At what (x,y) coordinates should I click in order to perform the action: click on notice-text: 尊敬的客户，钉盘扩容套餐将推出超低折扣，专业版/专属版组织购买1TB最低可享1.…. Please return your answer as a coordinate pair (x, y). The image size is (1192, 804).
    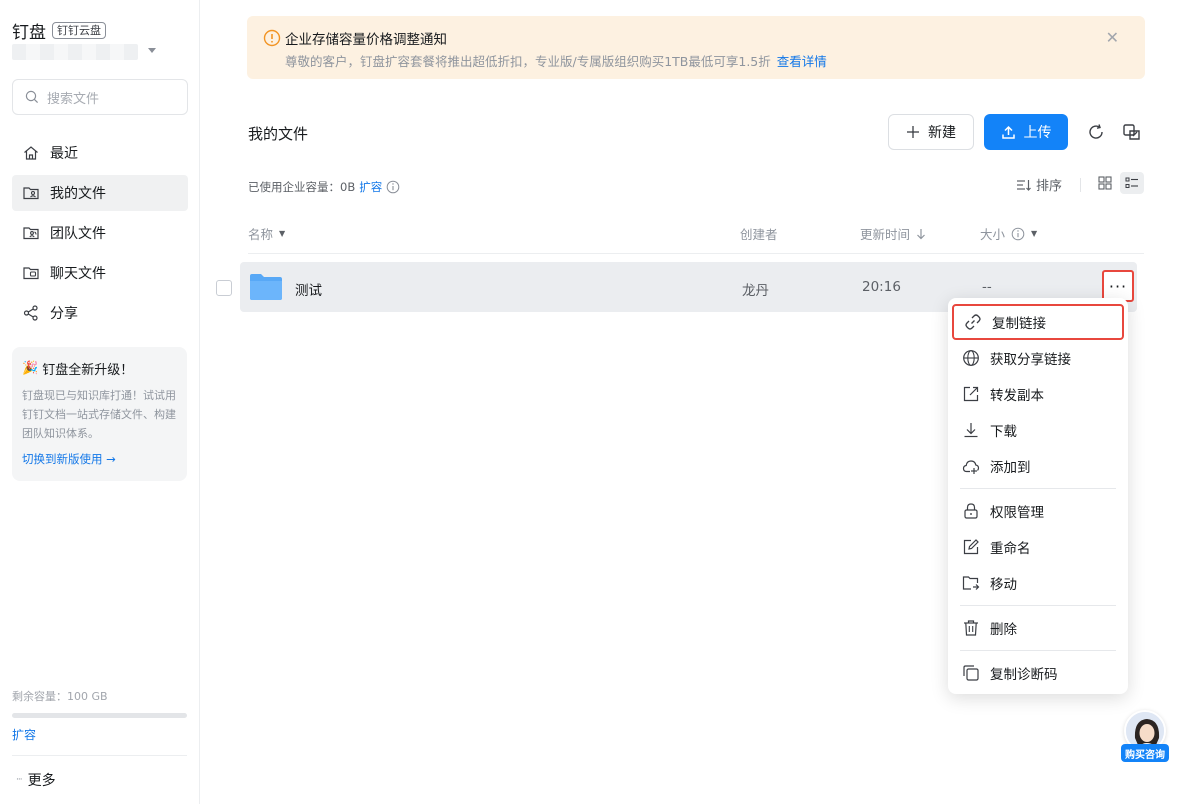
    Looking at the image, I should click on (528, 61).